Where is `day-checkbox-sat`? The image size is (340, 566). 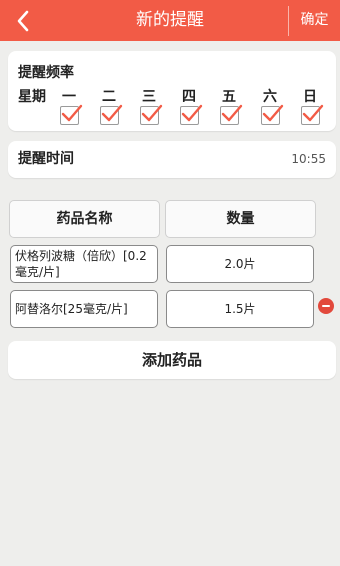 day-checkbox-sat is located at coordinates (272, 114).